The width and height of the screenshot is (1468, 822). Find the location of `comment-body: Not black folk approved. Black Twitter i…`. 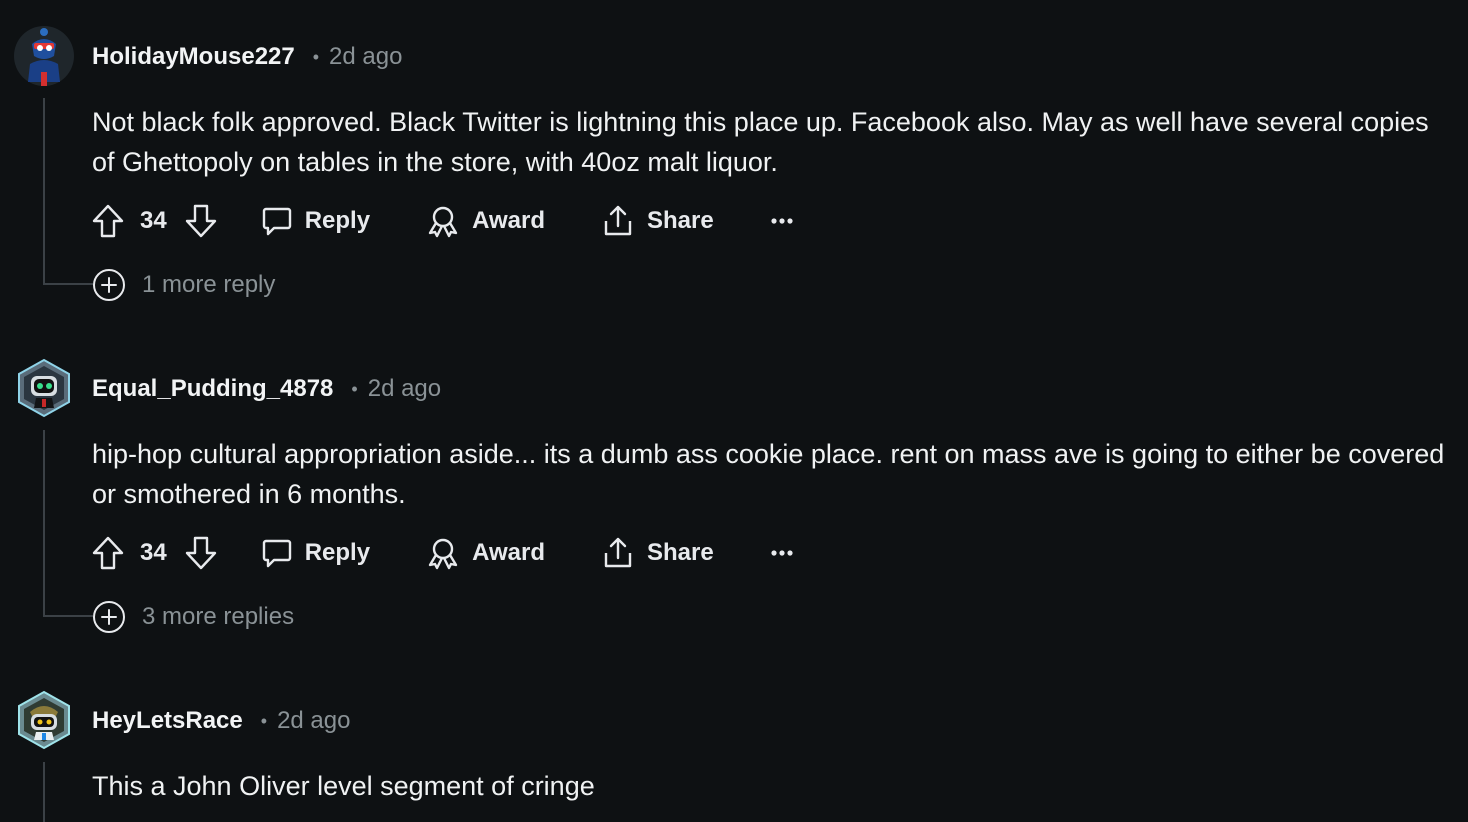

comment-body: Not black folk approved. Black Twitter i… is located at coordinates (760, 142).